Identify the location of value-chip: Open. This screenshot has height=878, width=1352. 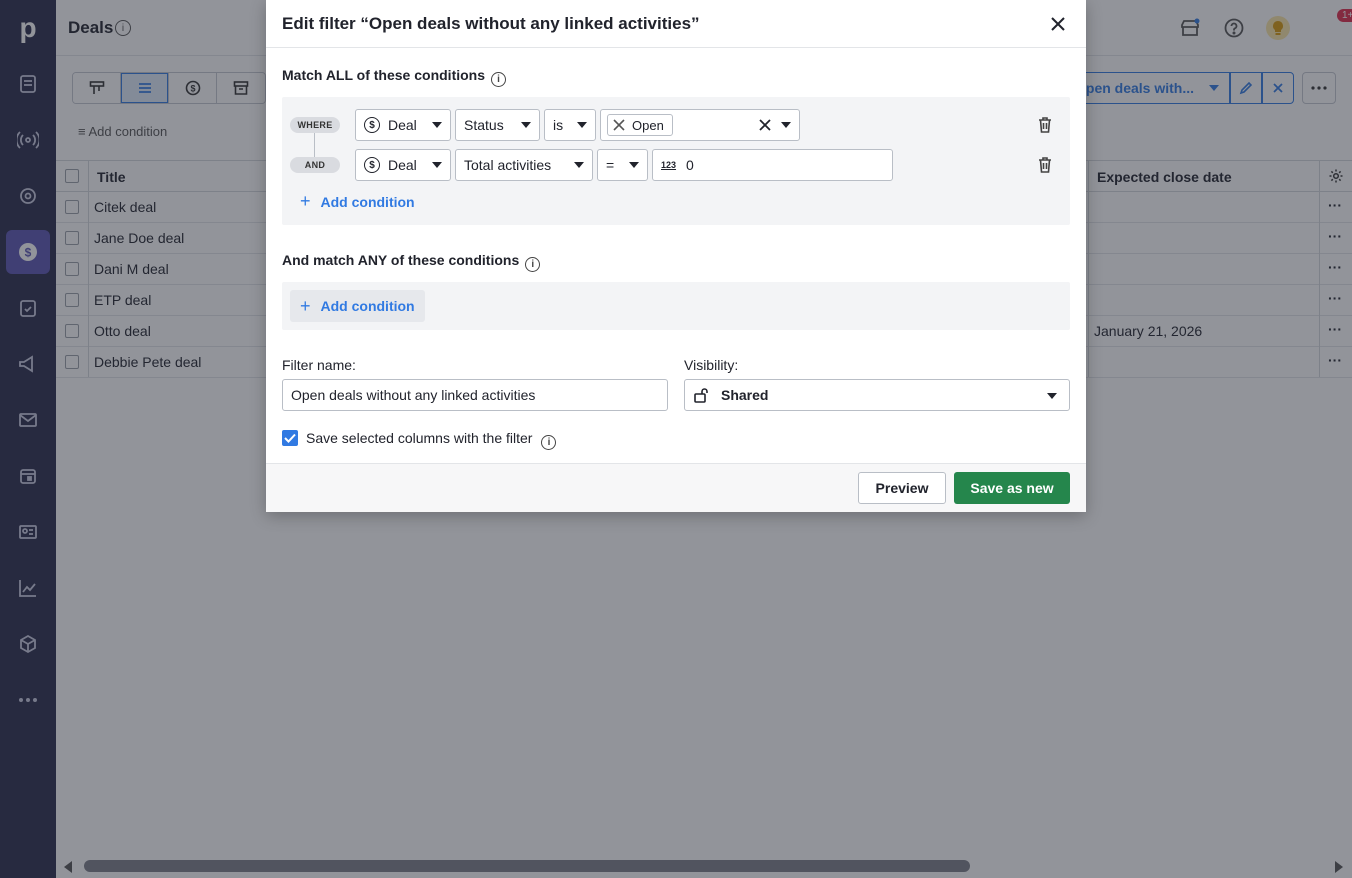
(640, 125).